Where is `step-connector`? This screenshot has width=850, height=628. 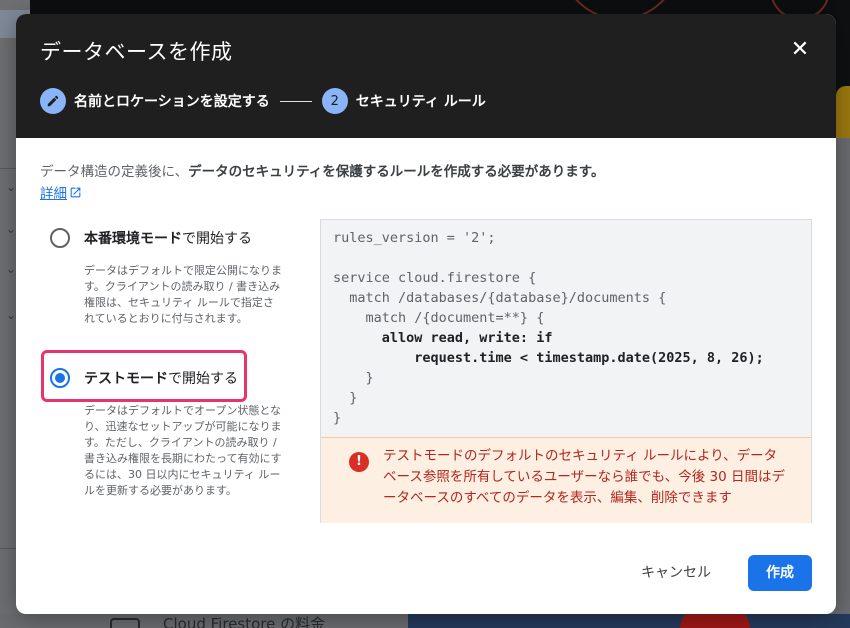 step-connector is located at coordinates (295, 101).